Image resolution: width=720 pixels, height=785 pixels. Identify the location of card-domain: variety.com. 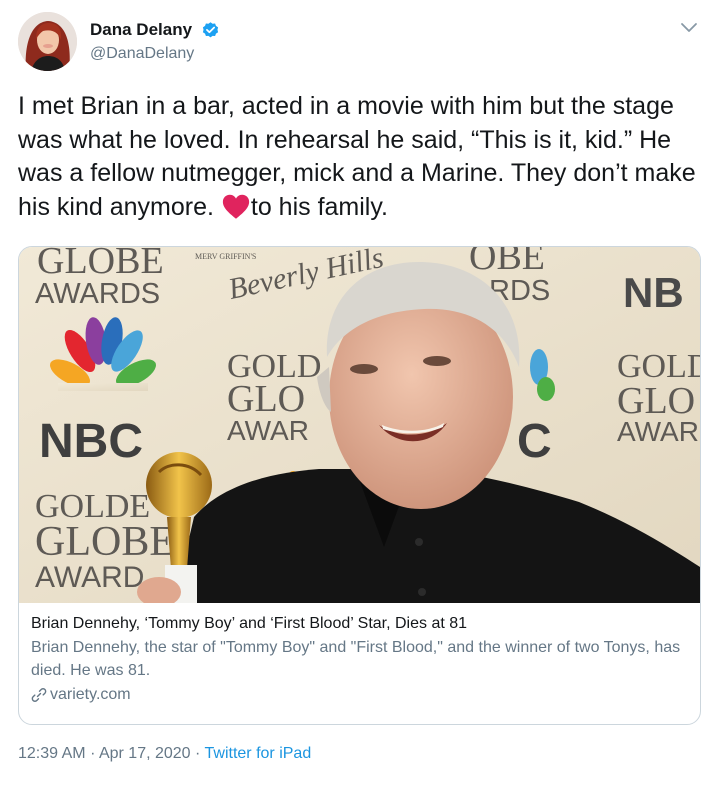
(359, 695).